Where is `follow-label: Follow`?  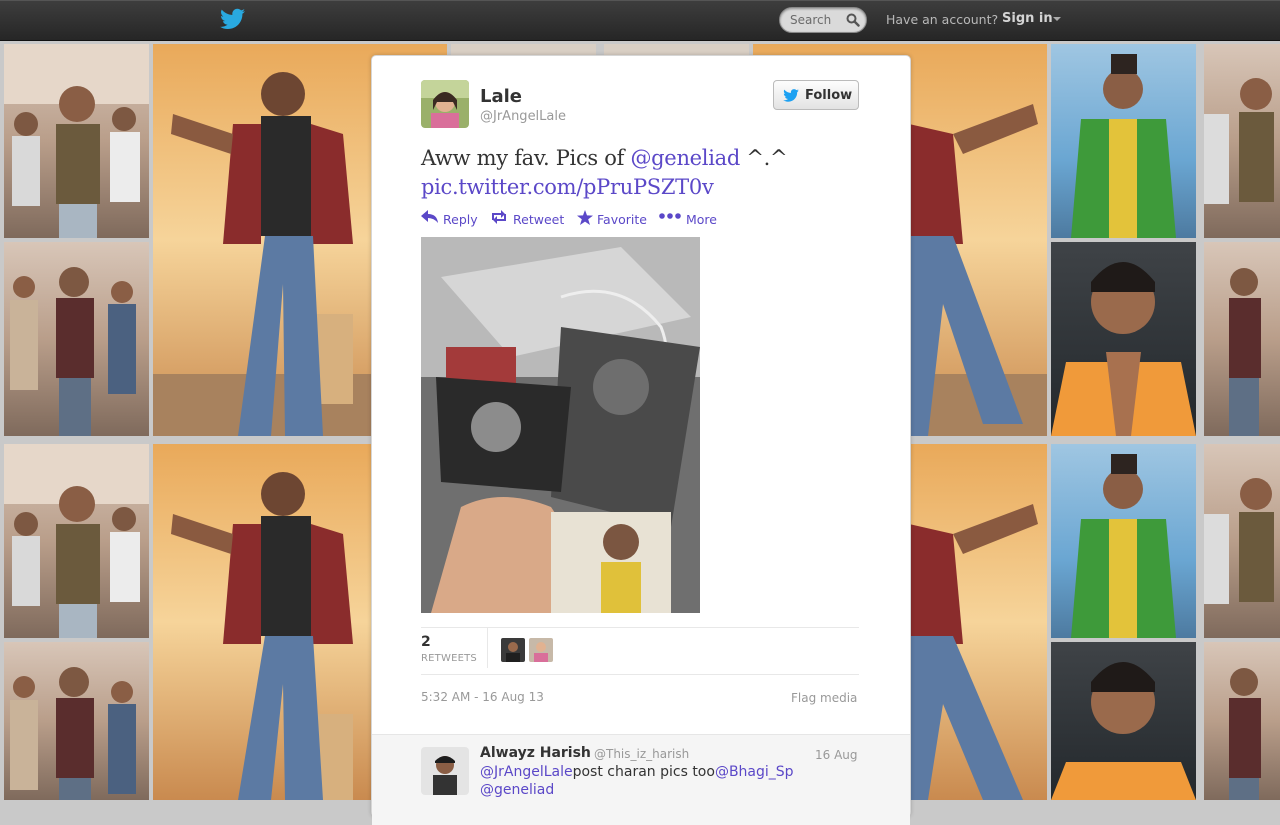
follow-label: Follow is located at coordinates (829, 95).